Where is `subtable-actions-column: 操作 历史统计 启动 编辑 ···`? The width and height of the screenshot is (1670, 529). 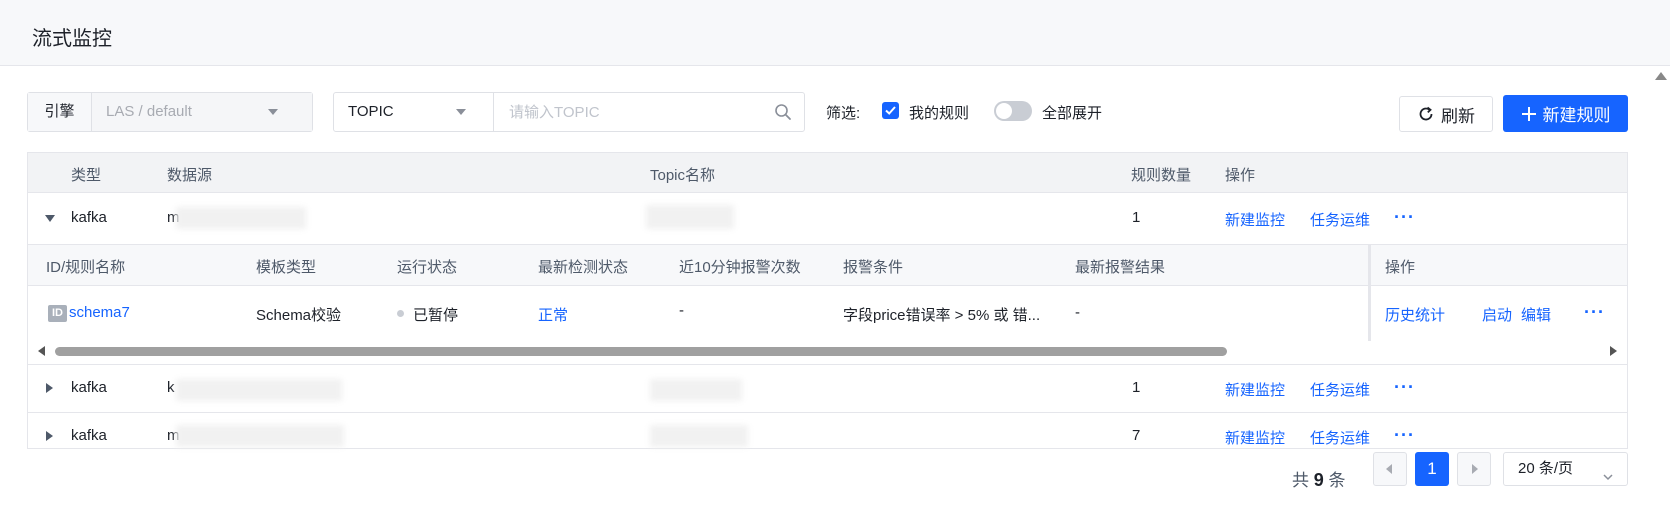 subtable-actions-column: 操作 历史统计 启动 编辑 ··· is located at coordinates (1497, 293).